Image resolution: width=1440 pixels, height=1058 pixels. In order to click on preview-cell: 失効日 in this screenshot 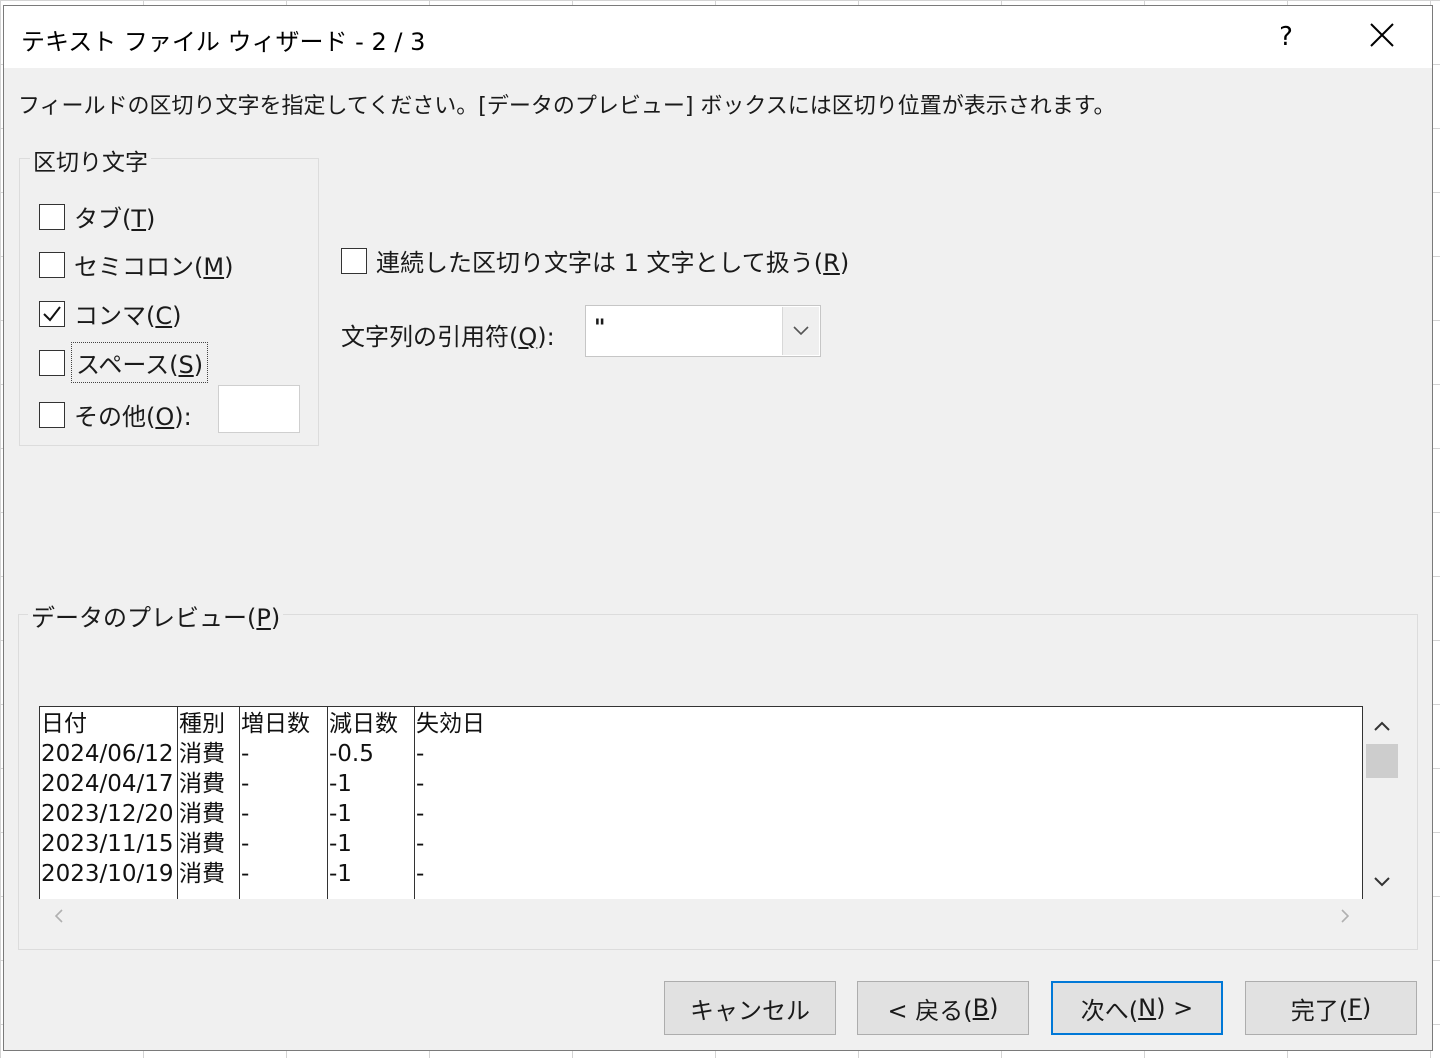, I will do `click(450, 724)`.